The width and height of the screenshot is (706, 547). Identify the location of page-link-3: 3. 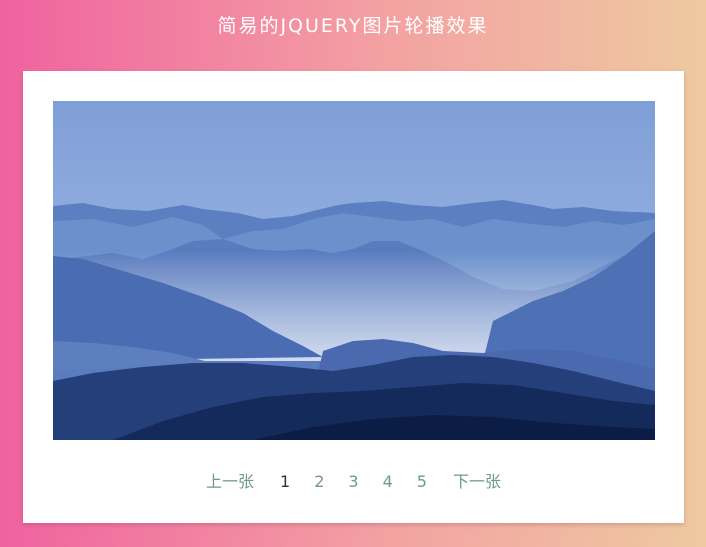
(353, 482).